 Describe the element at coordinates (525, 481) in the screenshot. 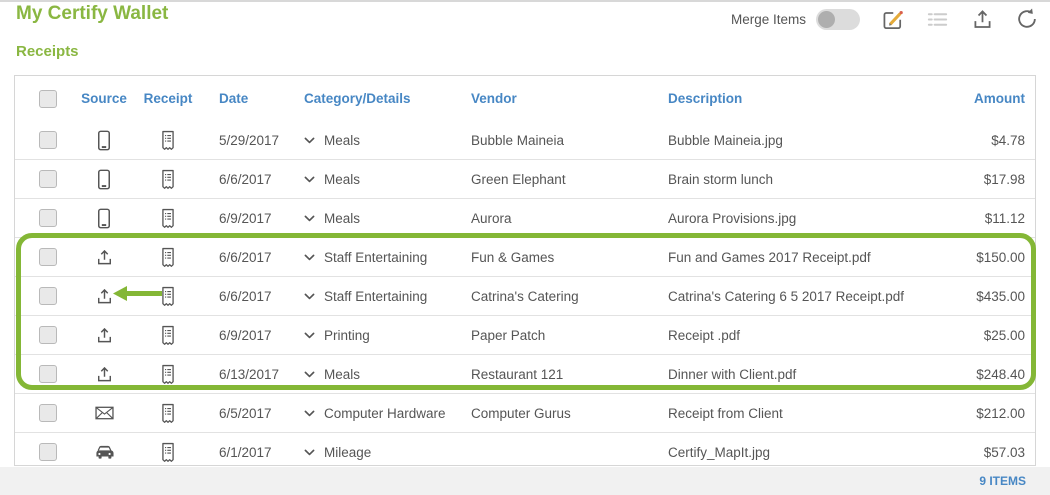

I see `footer-strip: 9 ITEMS` at that location.